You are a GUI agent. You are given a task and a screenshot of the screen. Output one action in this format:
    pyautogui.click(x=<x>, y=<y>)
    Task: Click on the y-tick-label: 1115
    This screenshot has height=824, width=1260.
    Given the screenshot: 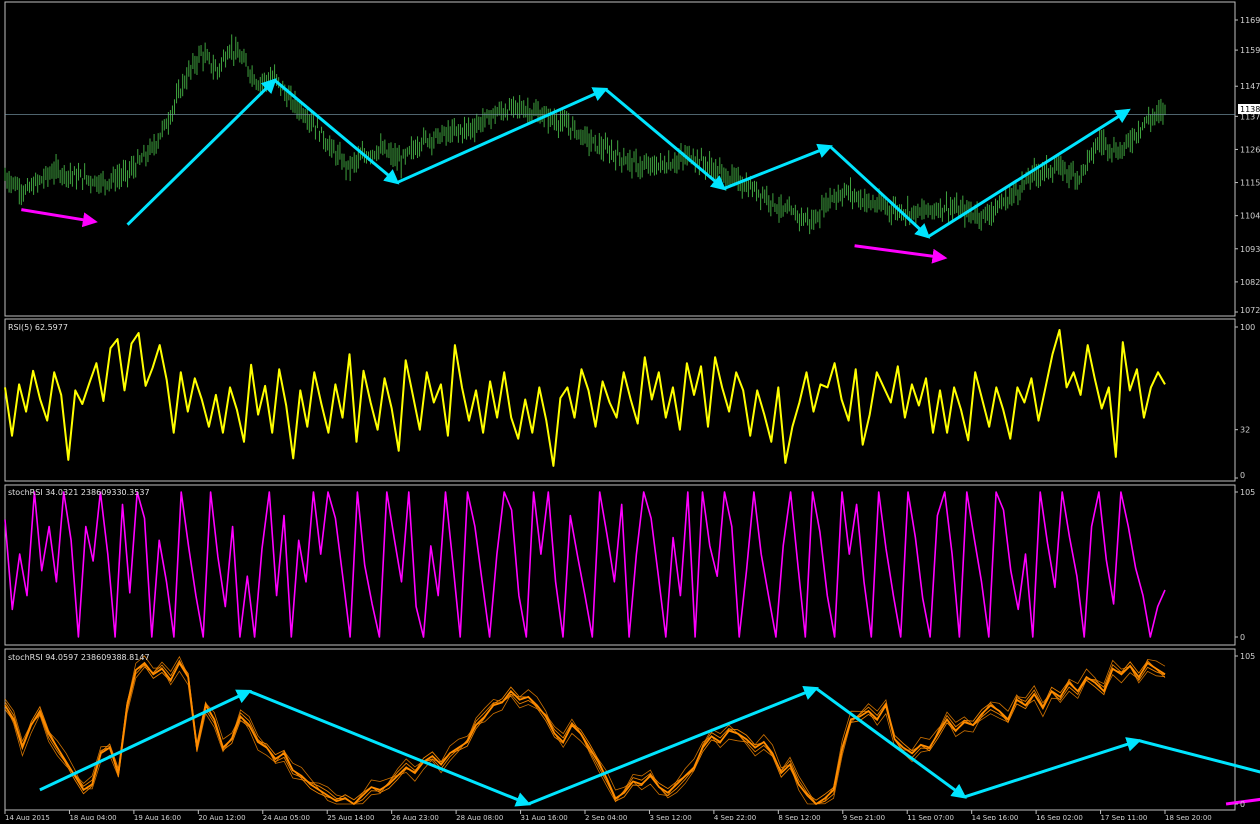 What is the action you would take?
    pyautogui.click(x=1250, y=183)
    